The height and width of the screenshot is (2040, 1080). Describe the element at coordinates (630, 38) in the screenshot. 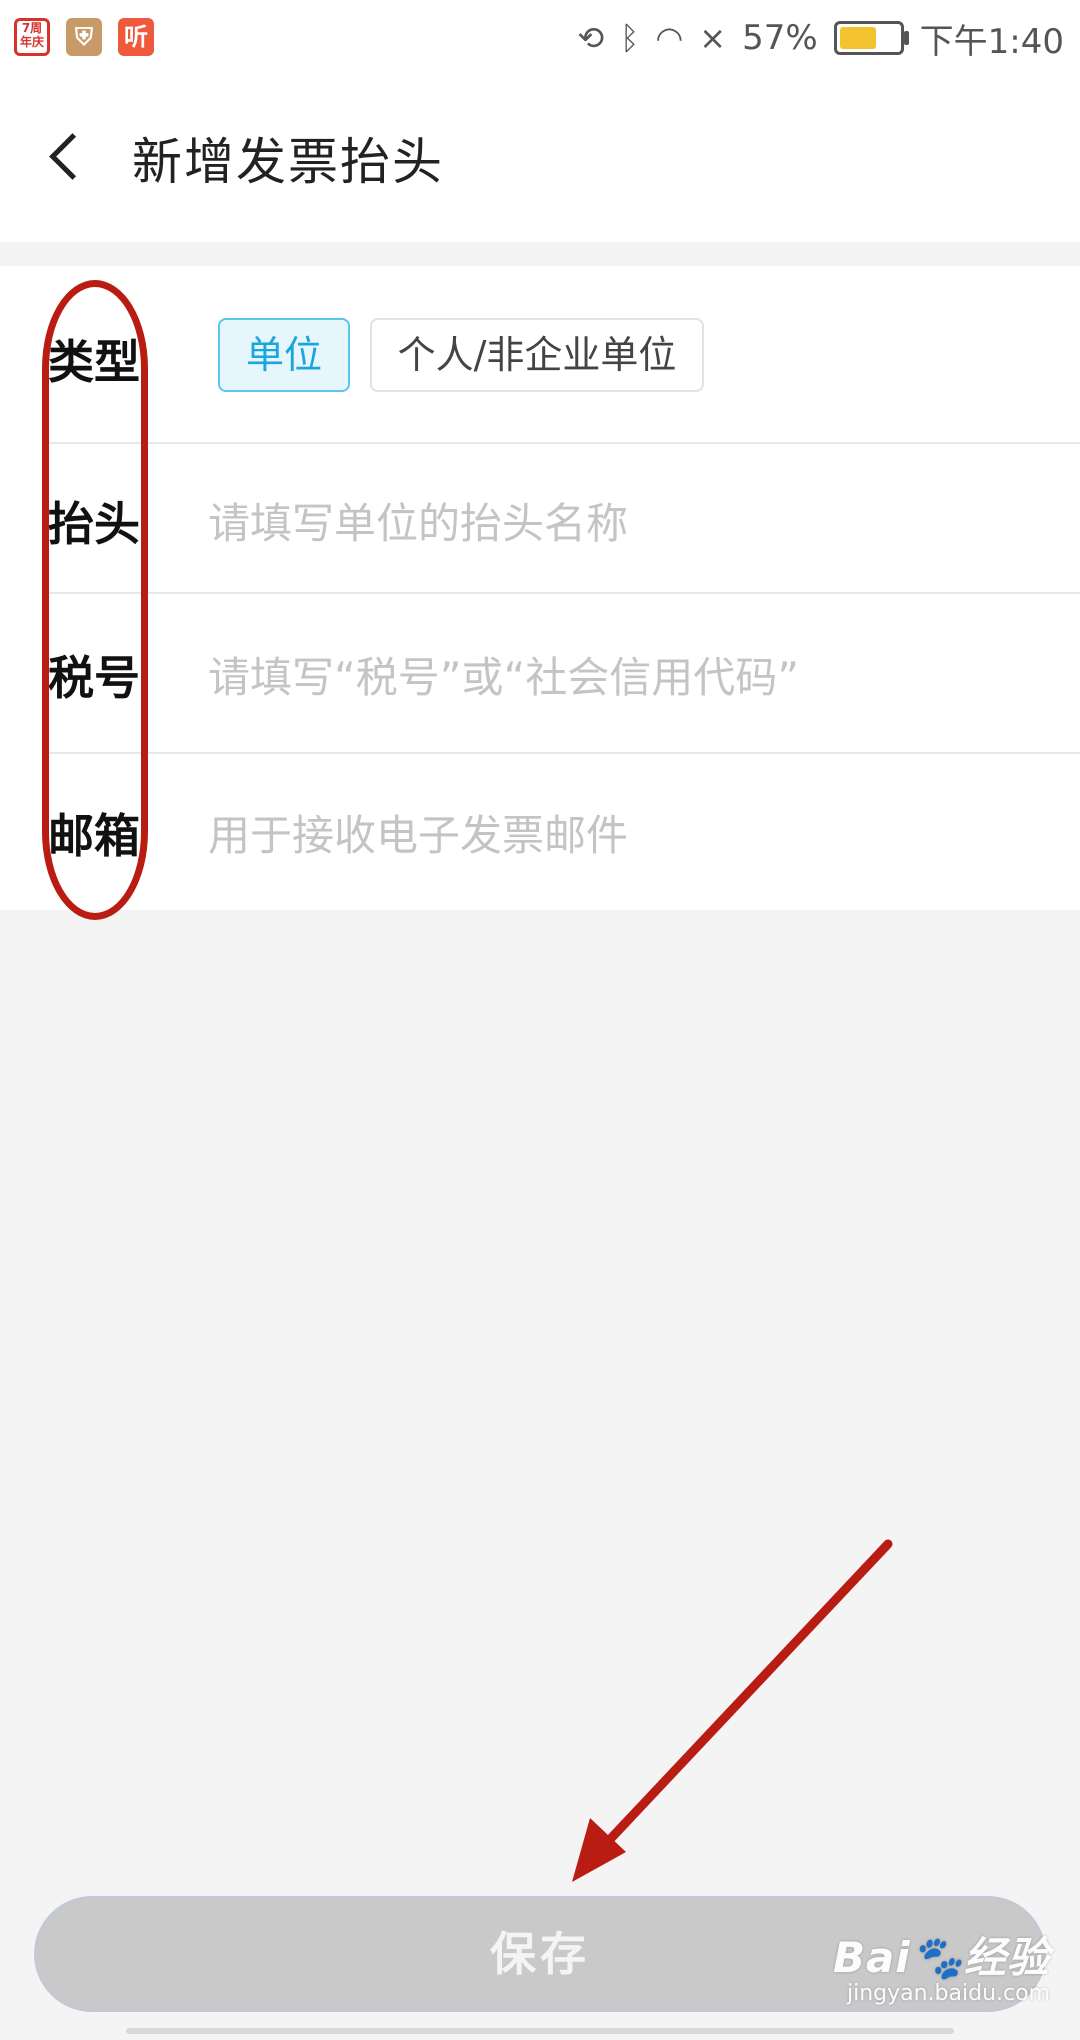

I see `bluetooth-icon: ᛒ` at that location.